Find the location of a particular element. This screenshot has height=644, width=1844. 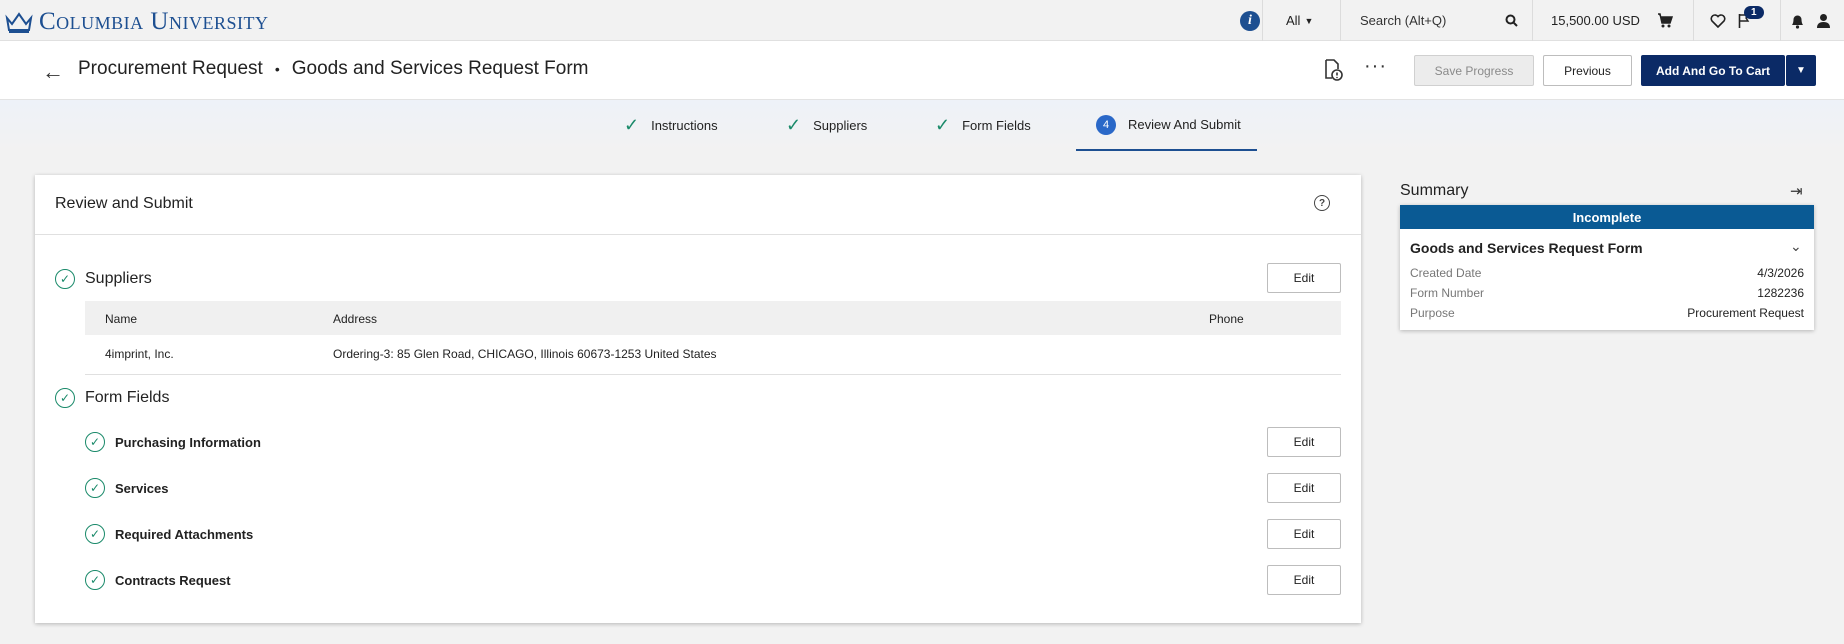

contracts-request-title: Contracts Request is located at coordinates (173, 580).